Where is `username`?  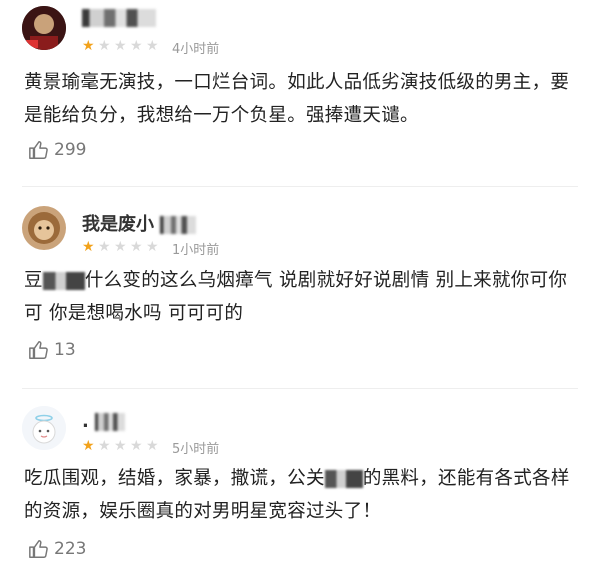
username is located at coordinates (119, 18).